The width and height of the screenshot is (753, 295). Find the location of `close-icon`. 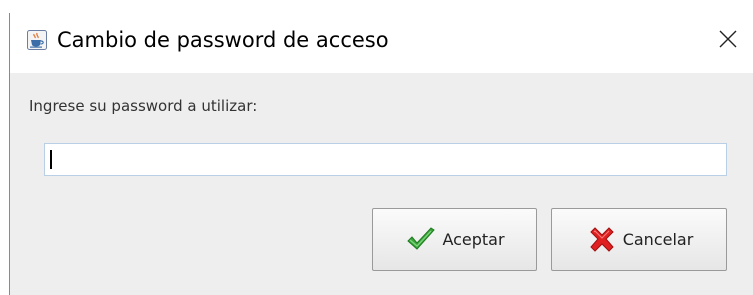

close-icon is located at coordinates (728, 41).